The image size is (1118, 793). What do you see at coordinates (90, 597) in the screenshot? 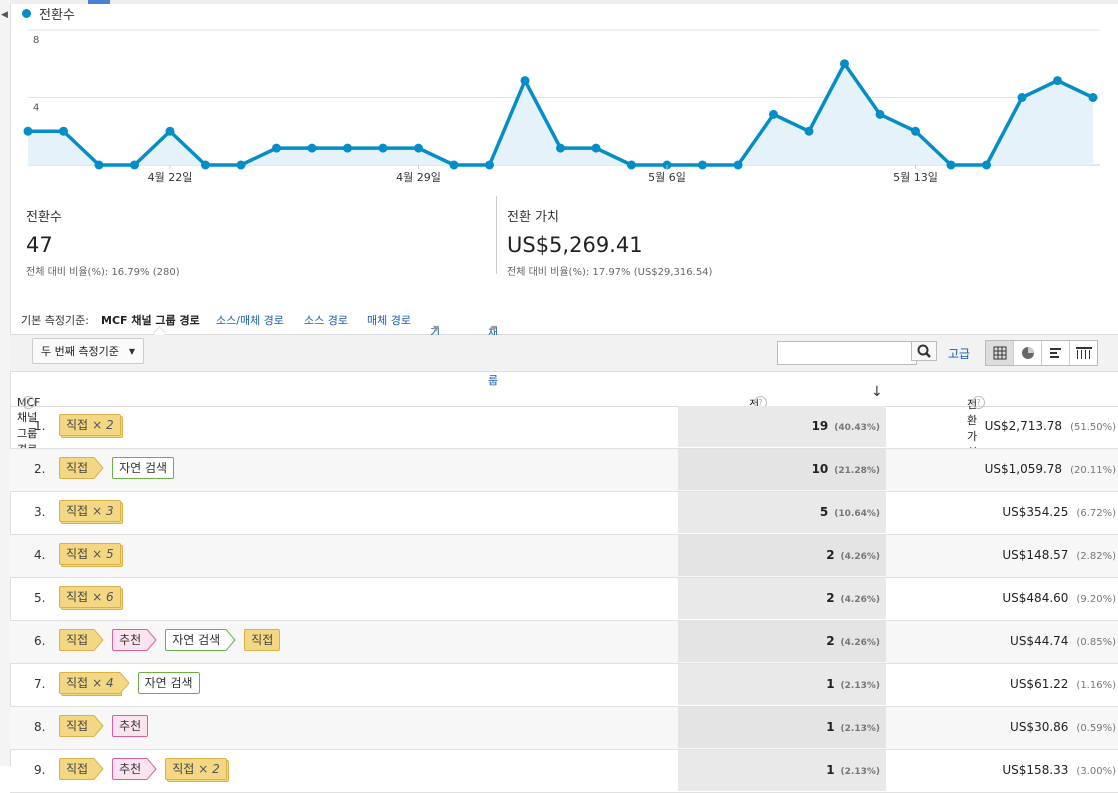
I see `channel-chip-direct: 직접 × 6` at bounding box center [90, 597].